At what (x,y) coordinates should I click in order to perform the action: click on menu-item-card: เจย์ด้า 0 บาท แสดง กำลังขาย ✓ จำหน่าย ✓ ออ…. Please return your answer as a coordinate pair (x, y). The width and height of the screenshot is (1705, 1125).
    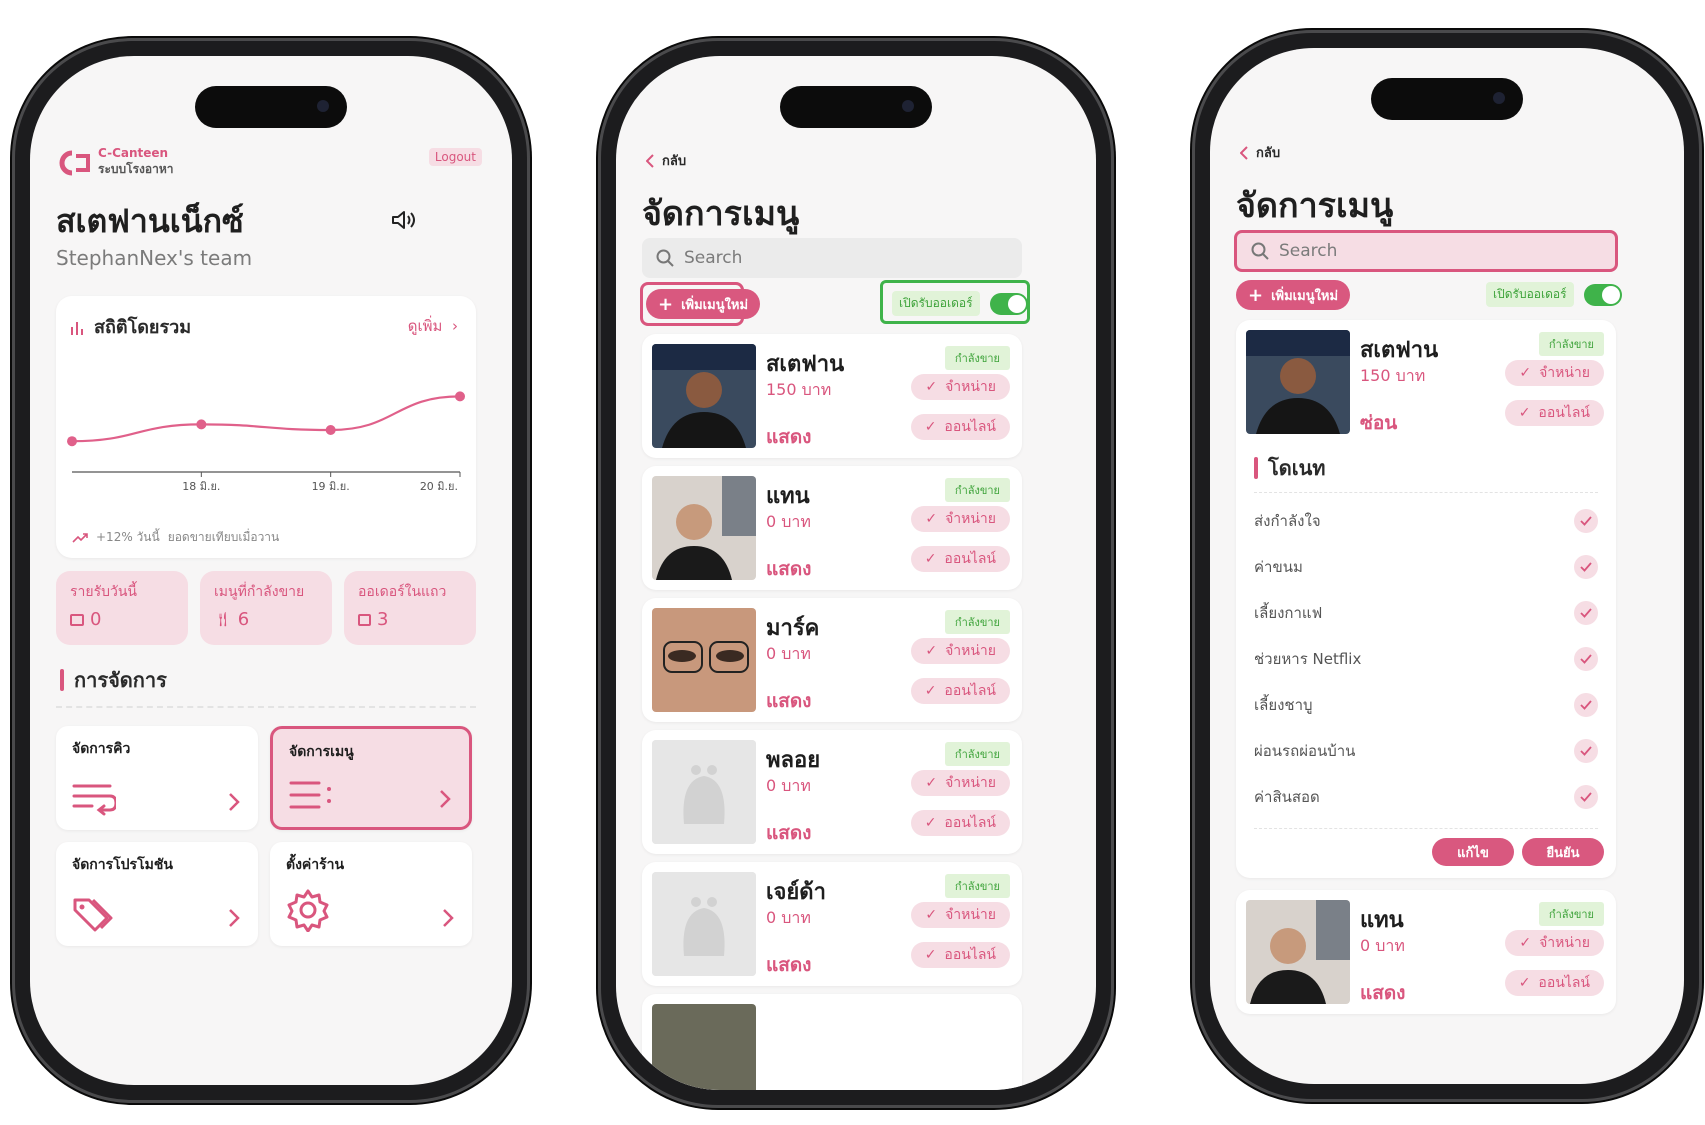
    Looking at the image, I should click on (832, 924).